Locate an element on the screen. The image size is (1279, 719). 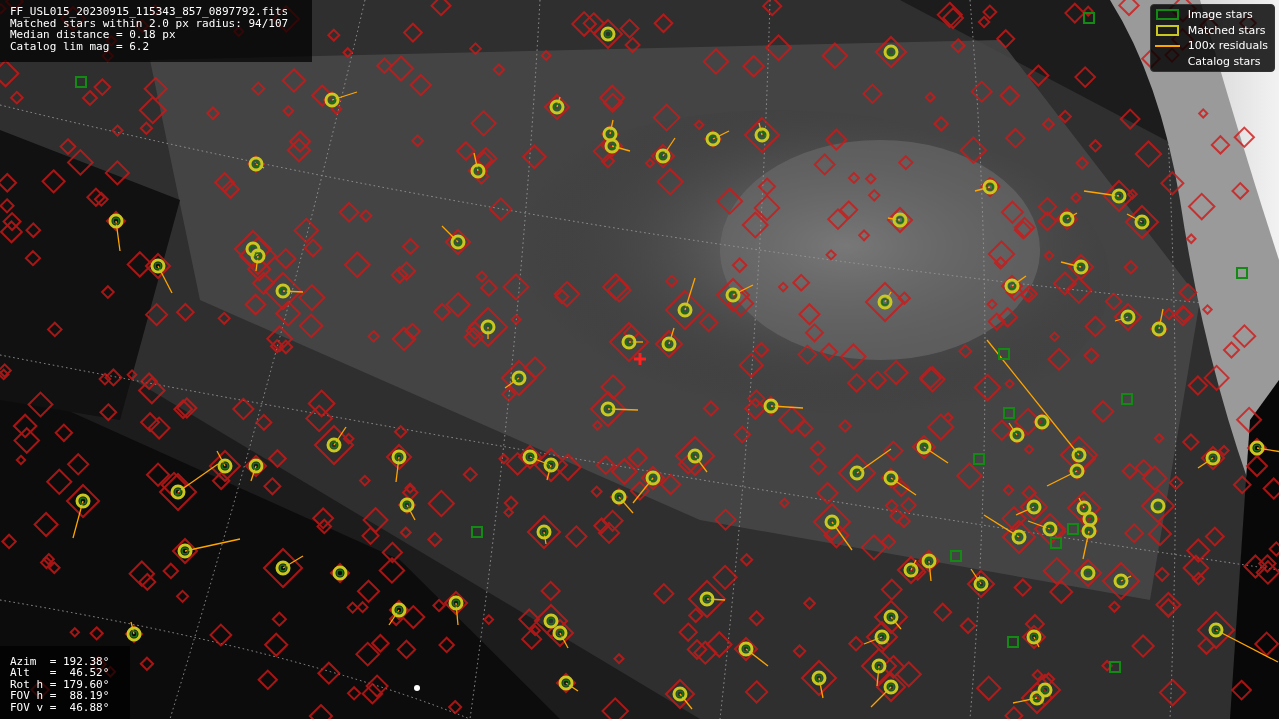
legend-label: 100x residuals is located at coordinates (1227, 46).